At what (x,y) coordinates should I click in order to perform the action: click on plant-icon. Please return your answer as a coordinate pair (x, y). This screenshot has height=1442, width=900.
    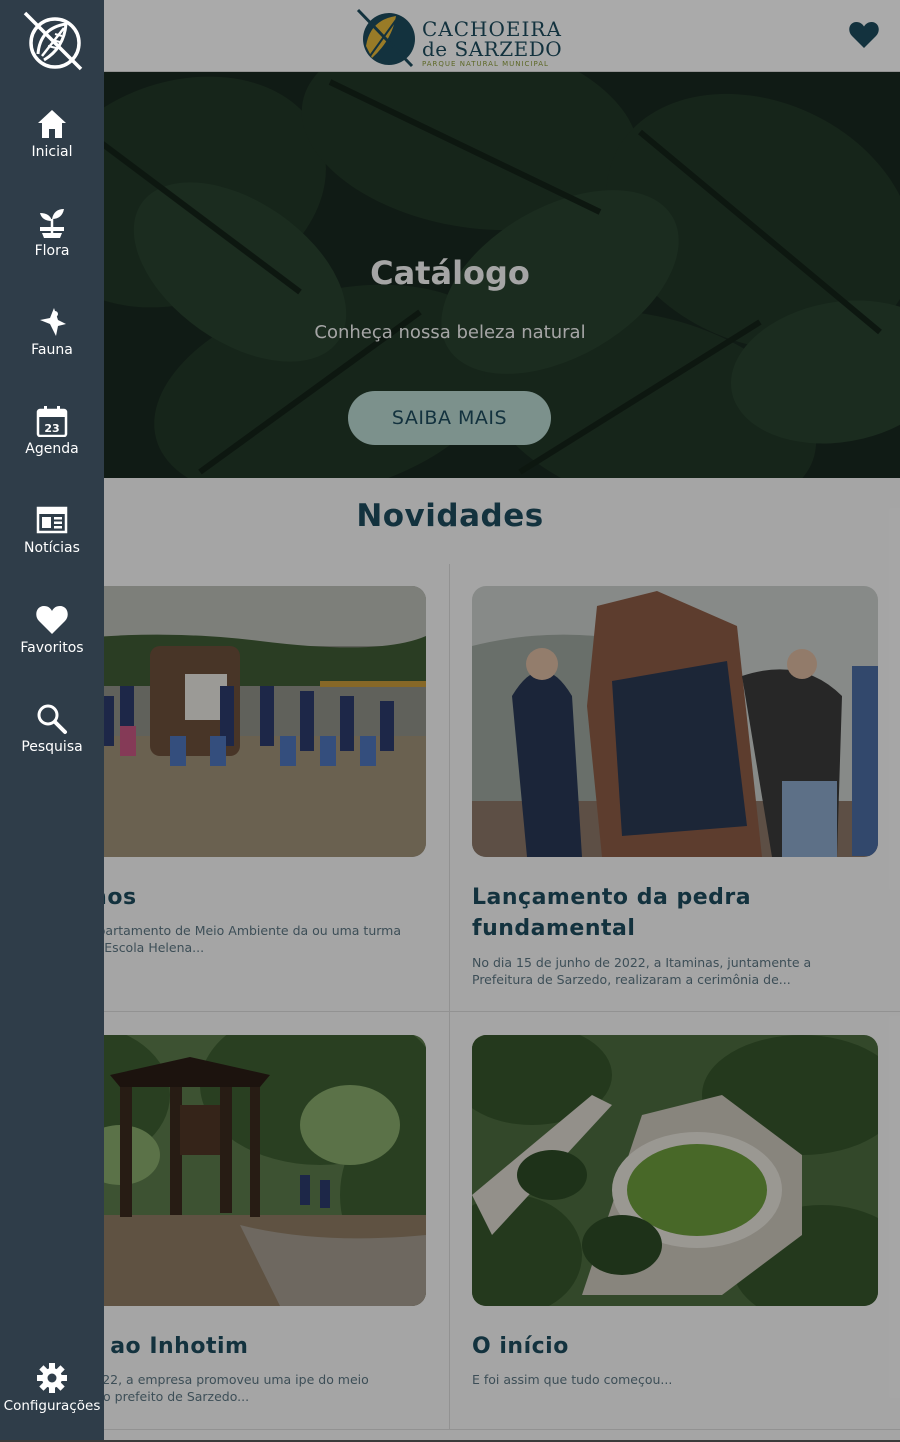
    Looking at the image, I should click on (52, 223).